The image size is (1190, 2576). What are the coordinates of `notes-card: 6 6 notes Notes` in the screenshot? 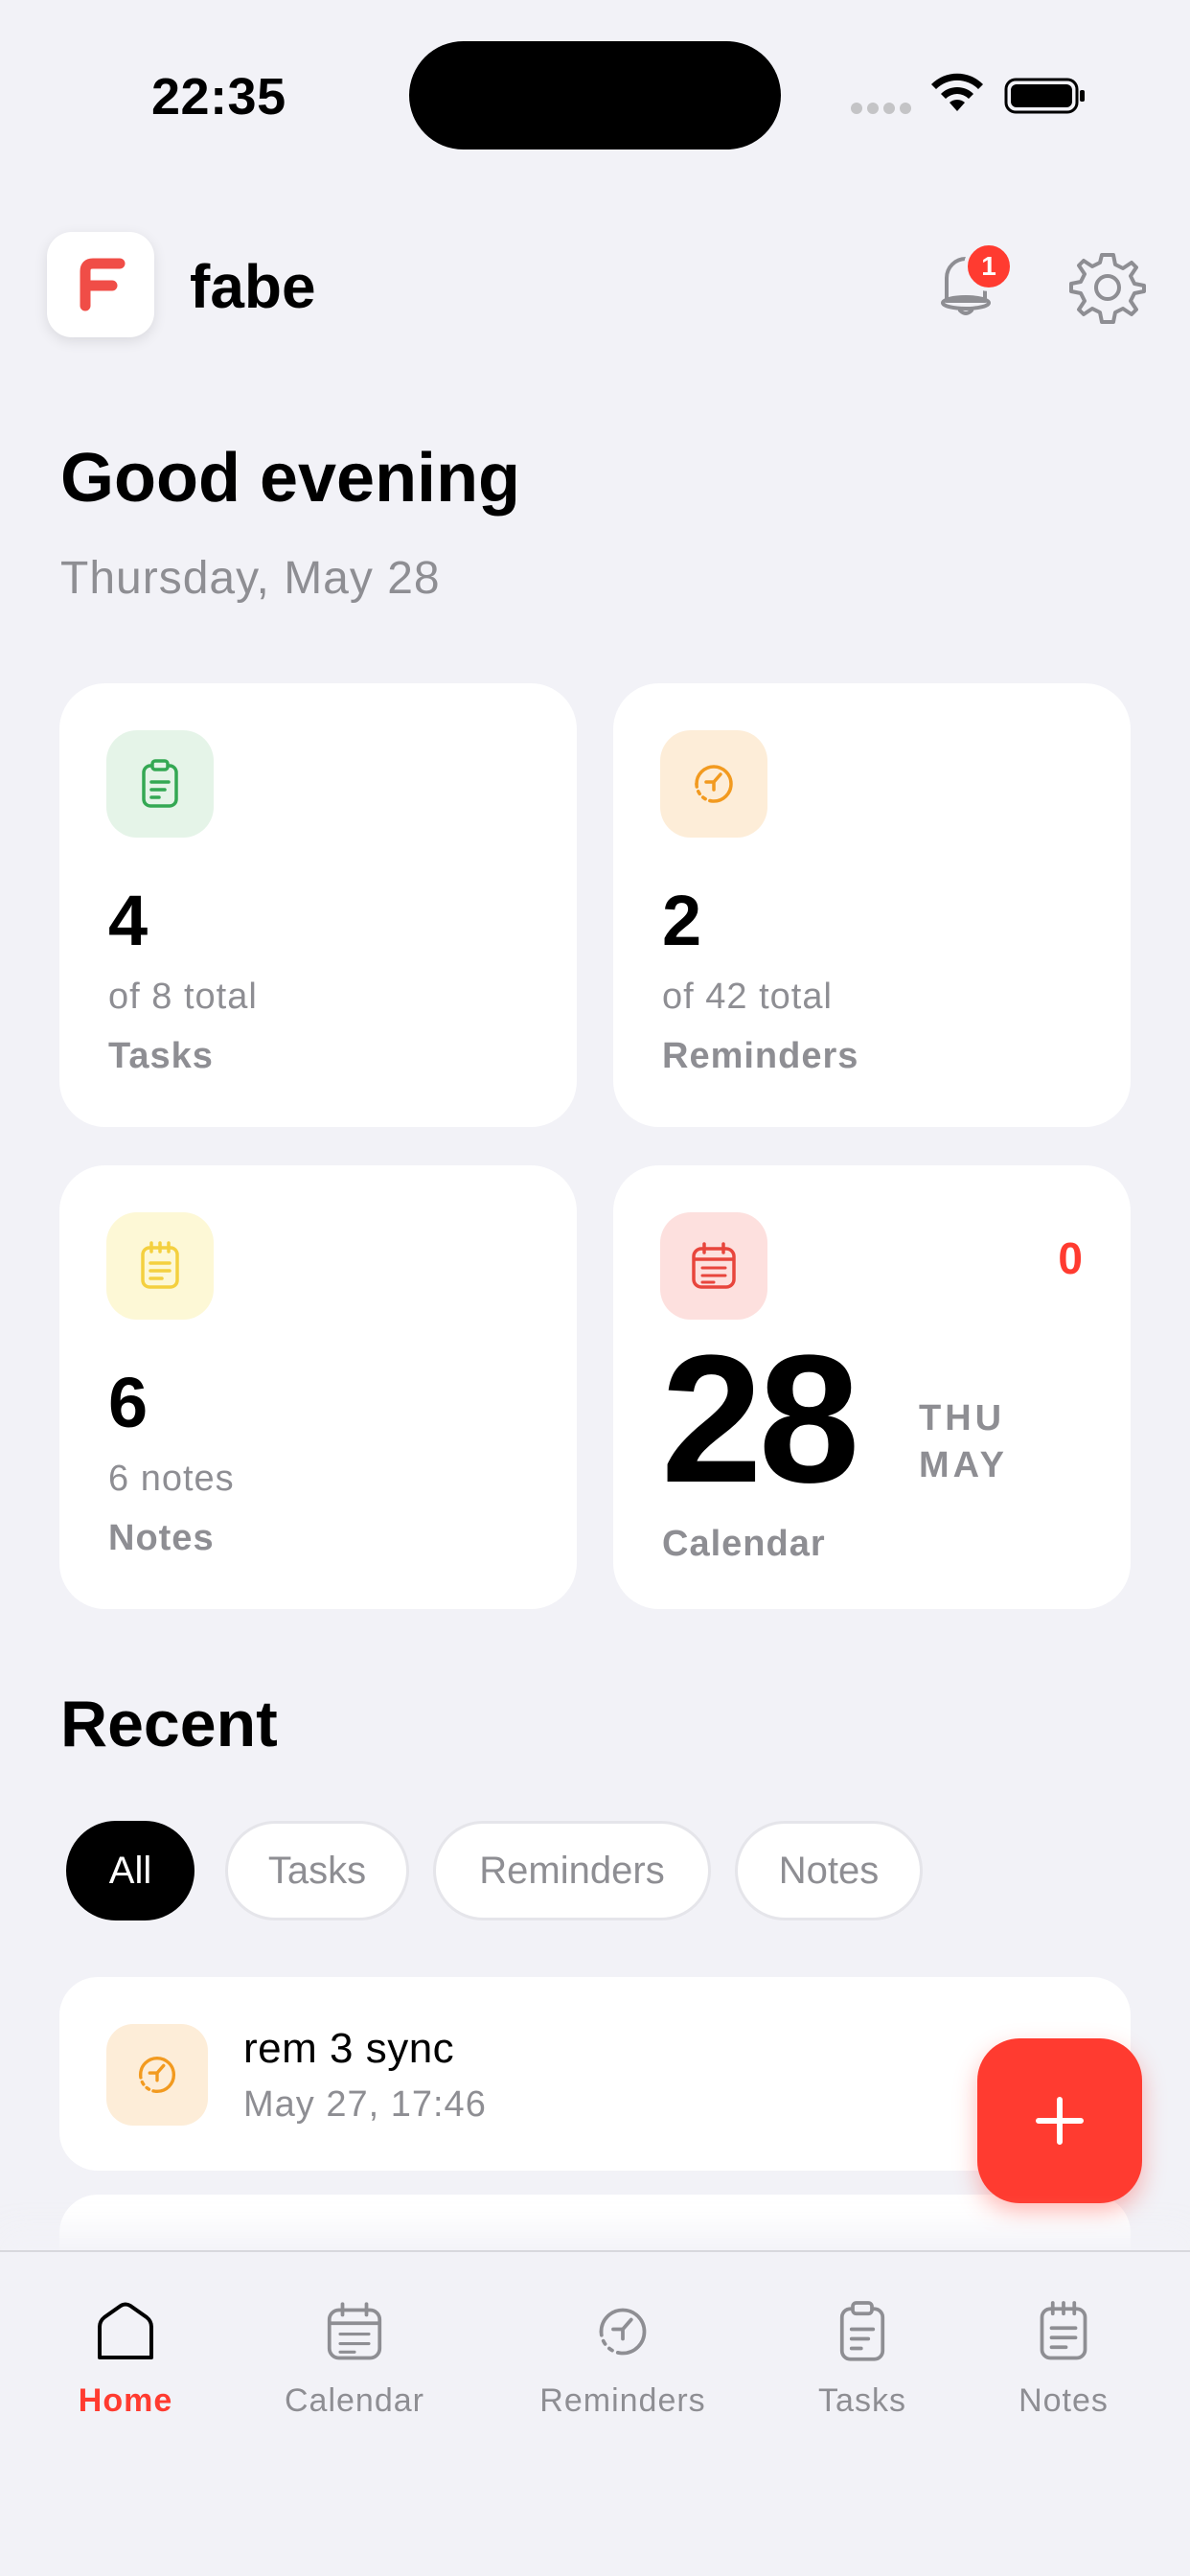 It's located at (318, 1387).